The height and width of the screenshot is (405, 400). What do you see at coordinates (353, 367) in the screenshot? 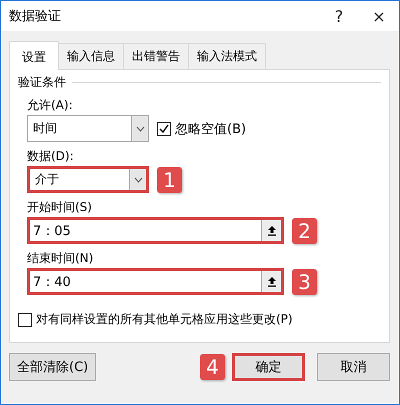
I see `cancel-button: 取消` at bounding box center [353, 367].